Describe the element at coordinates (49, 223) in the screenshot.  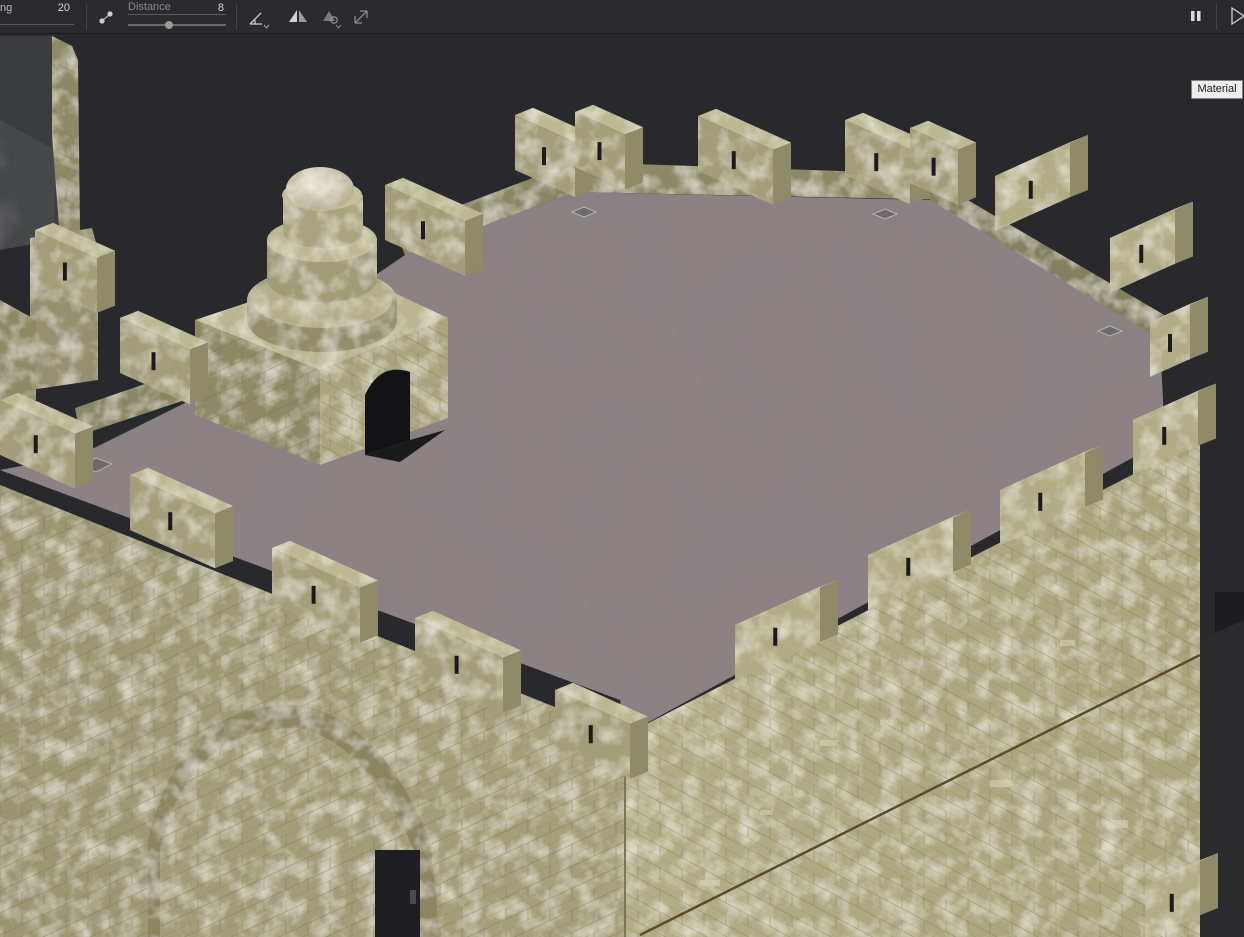
I see `background-tower-left` at that location.